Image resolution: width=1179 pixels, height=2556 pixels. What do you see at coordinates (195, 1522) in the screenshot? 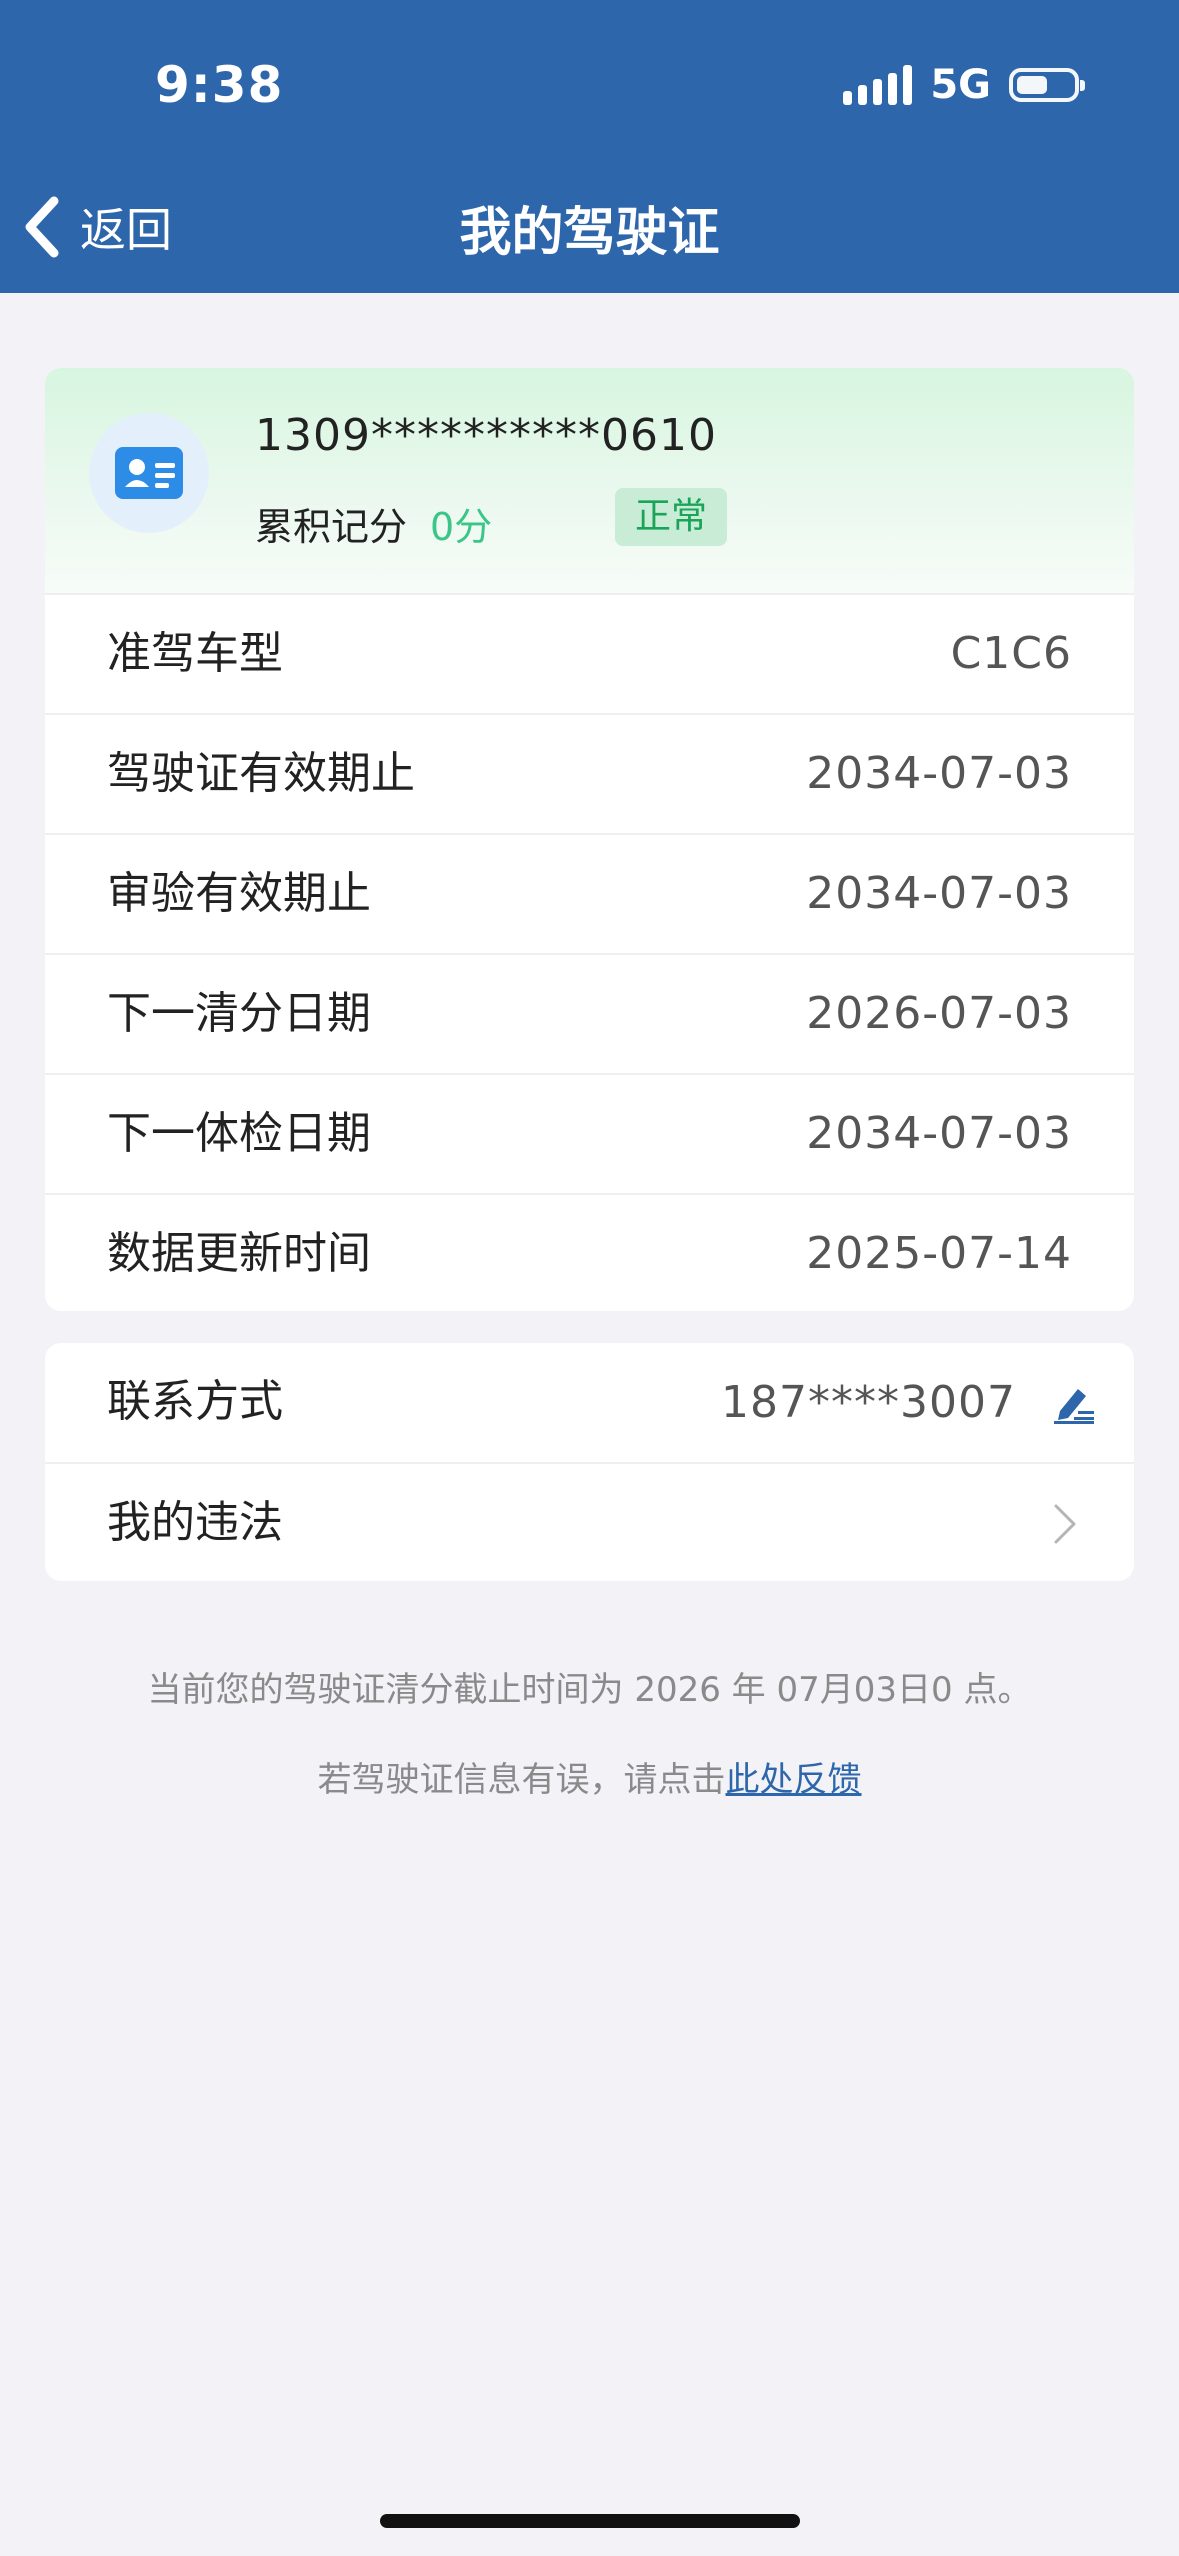
I see `violations-label: 我的违法` at bounding box center [195, 1522].